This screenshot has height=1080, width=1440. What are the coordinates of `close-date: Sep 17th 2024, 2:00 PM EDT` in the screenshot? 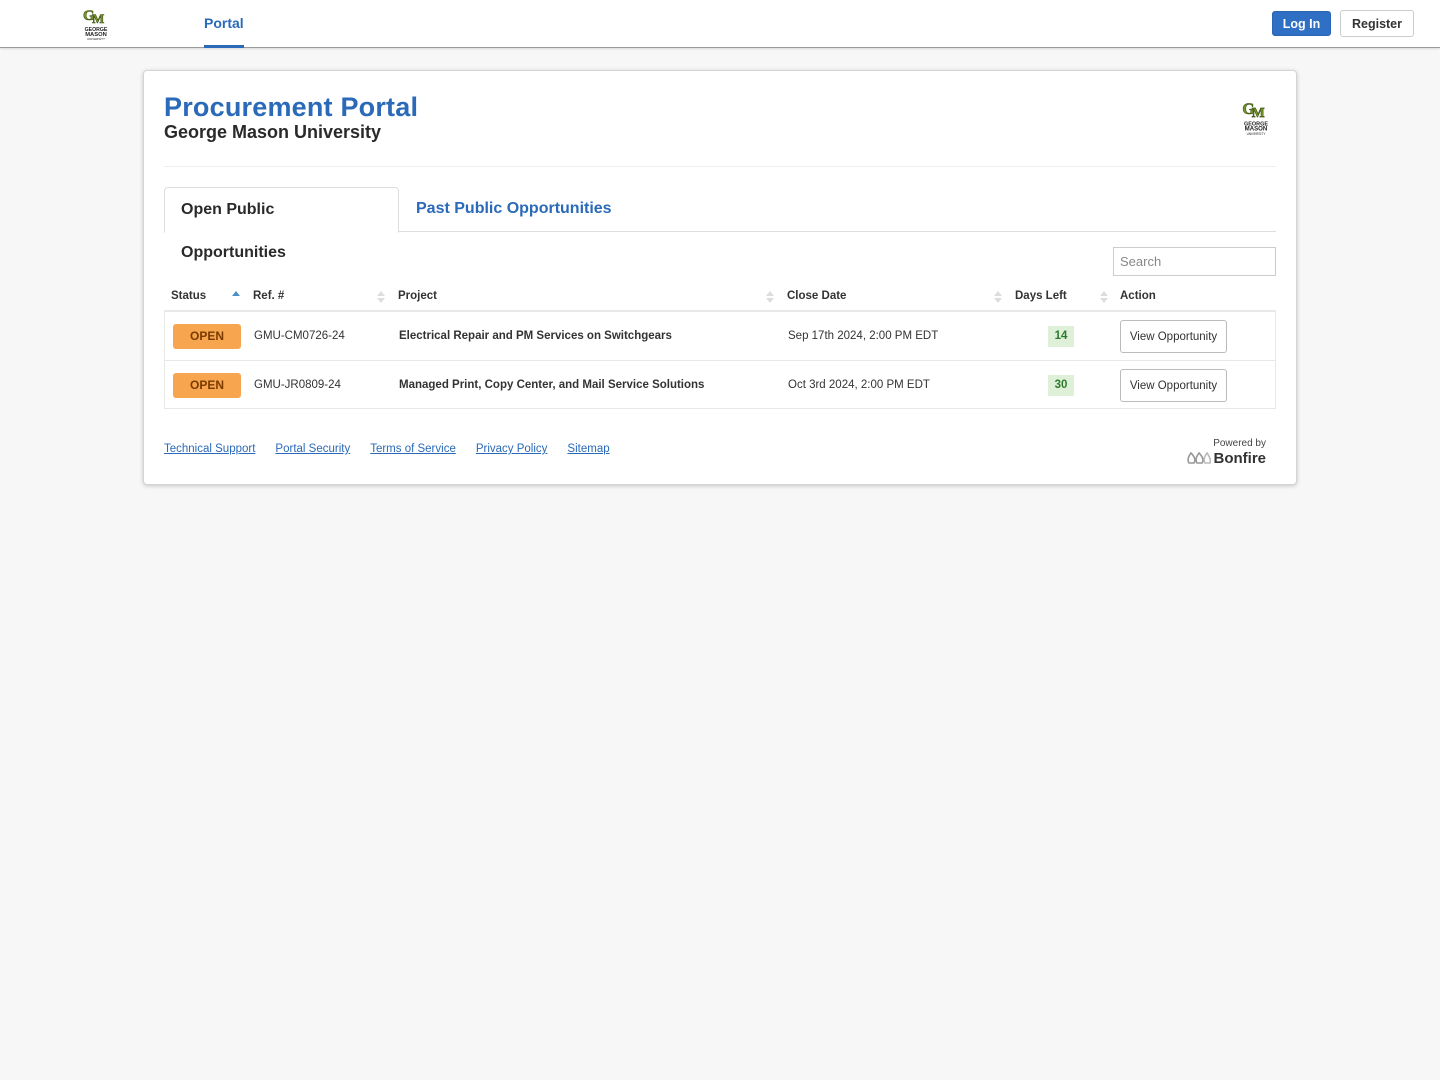 It's located at (863, 336).